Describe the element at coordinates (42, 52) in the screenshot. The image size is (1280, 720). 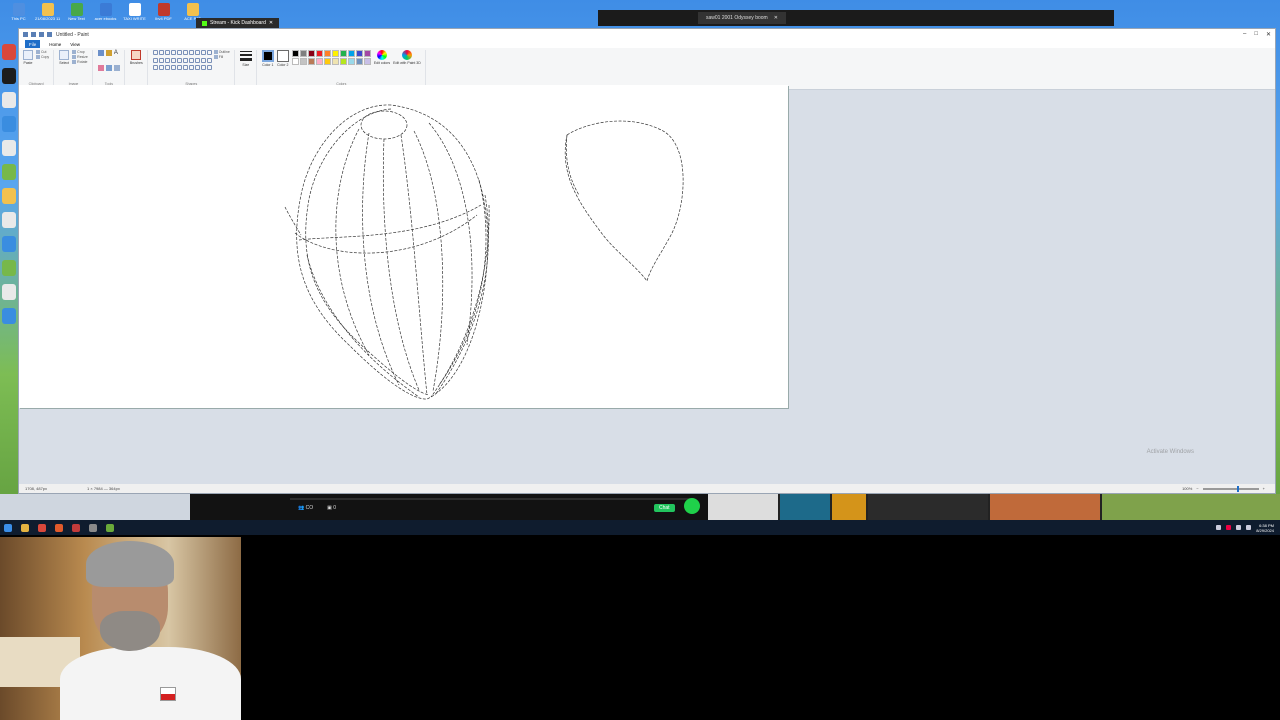
I see `cut-button: Cut` at that location.